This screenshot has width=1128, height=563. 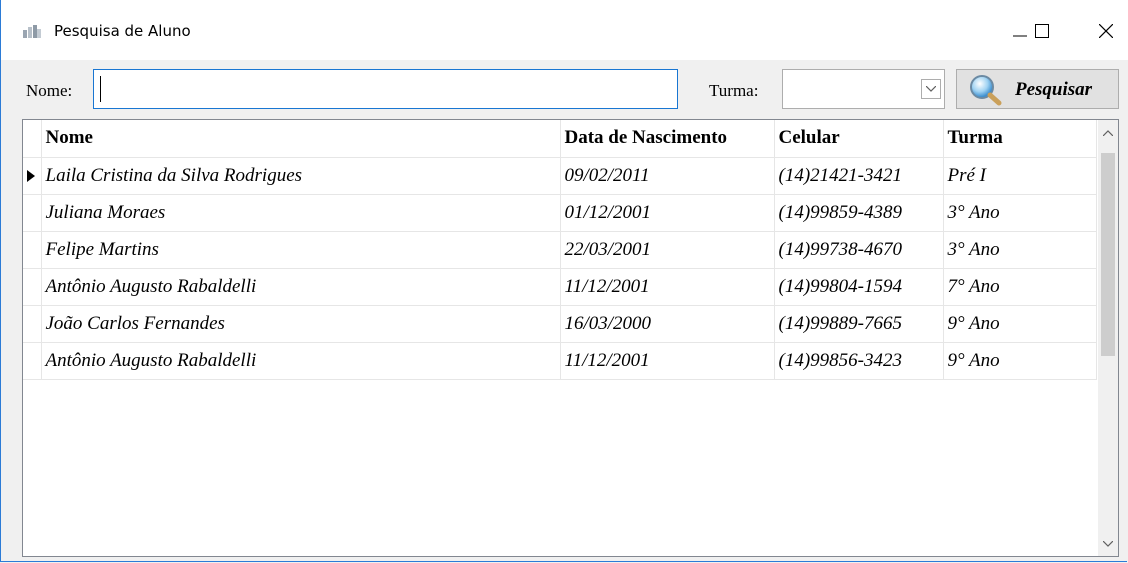 I want to click on title-bar: Pesquisa de Aluno, so click(x=564, y=30).